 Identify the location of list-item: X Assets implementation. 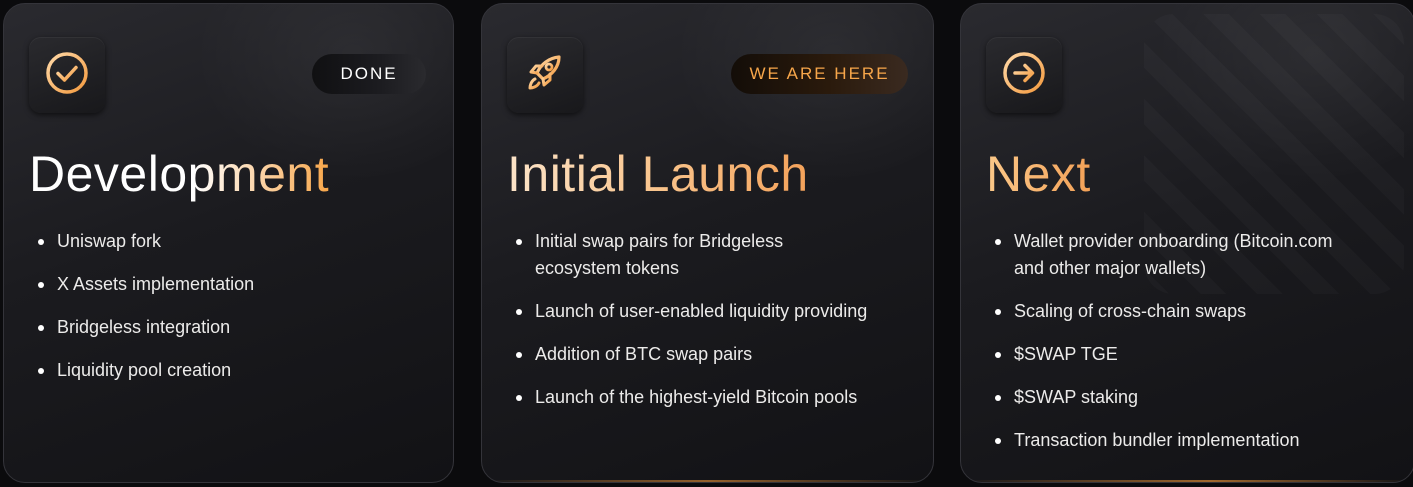
(241, 284).